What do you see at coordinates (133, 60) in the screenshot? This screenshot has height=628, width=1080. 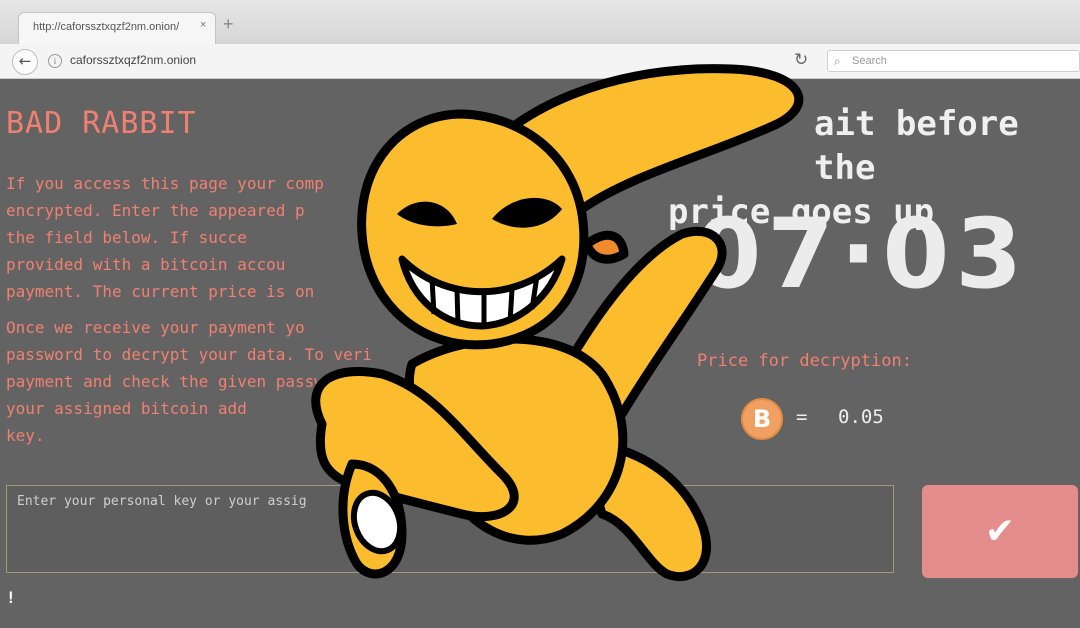 I see `address-bar: caforssztxqzf2nm.onion` at bounding box center [133, 60].